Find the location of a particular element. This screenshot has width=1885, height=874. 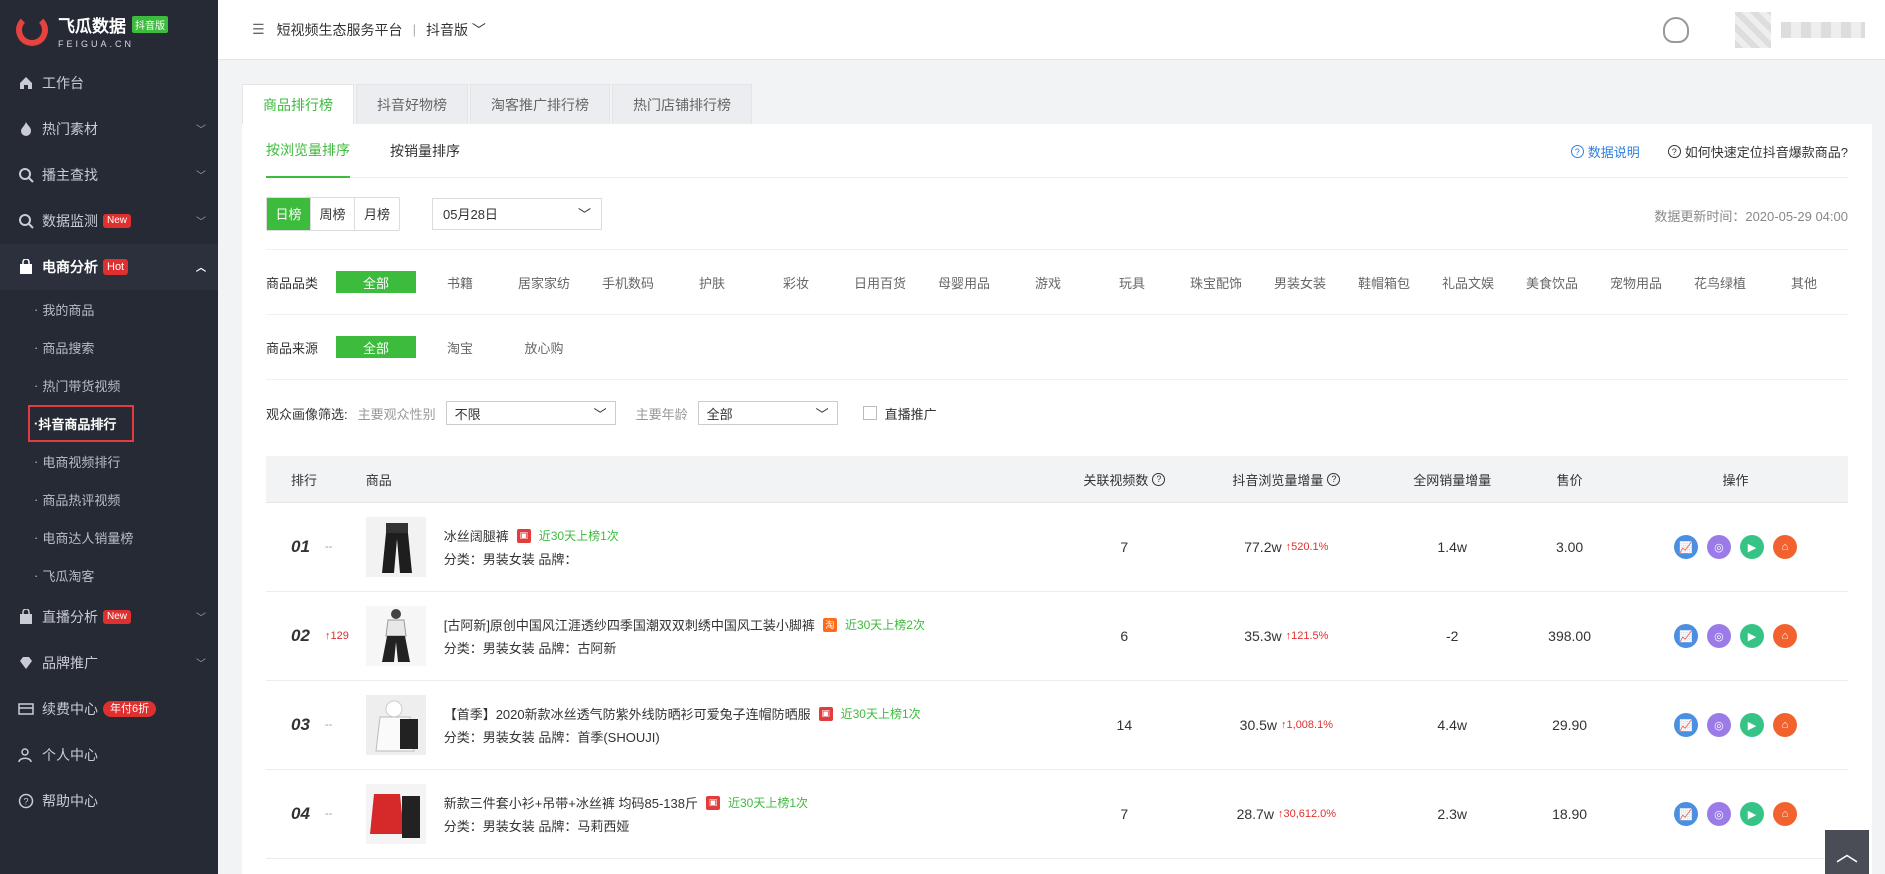

tab-douyin-goods: 抖音好物榜 is located at coordinates (412, 104).